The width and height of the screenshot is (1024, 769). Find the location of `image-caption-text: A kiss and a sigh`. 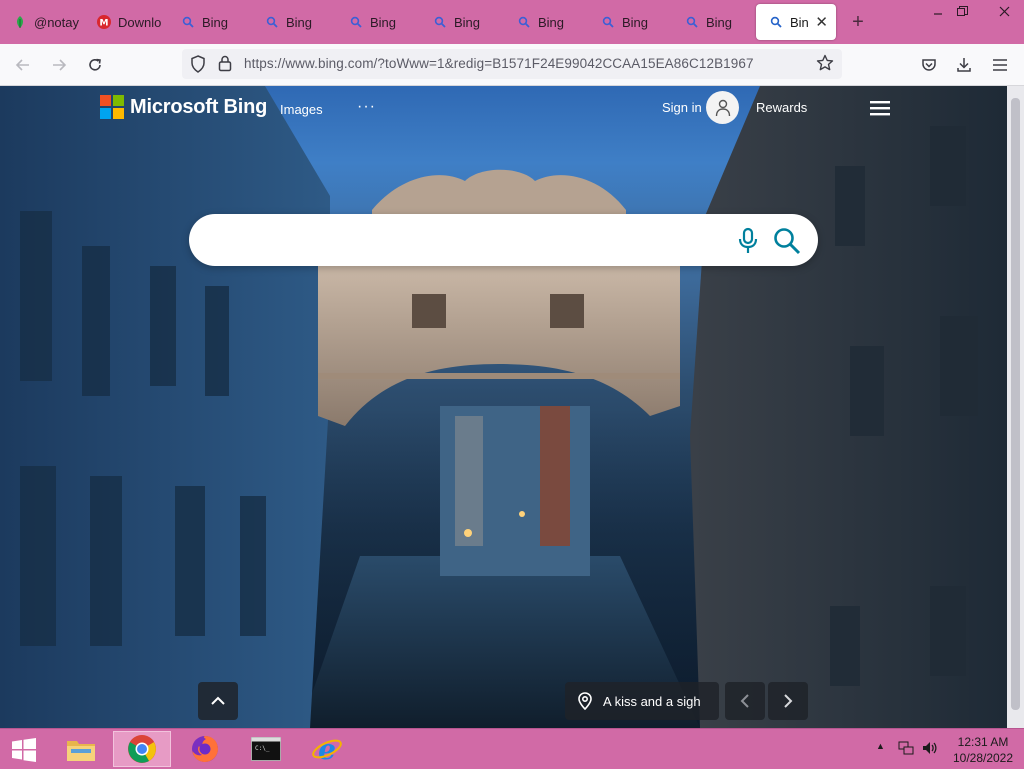

image-caption-text: A kiss and a sigh is located at coordinates (652, 701).